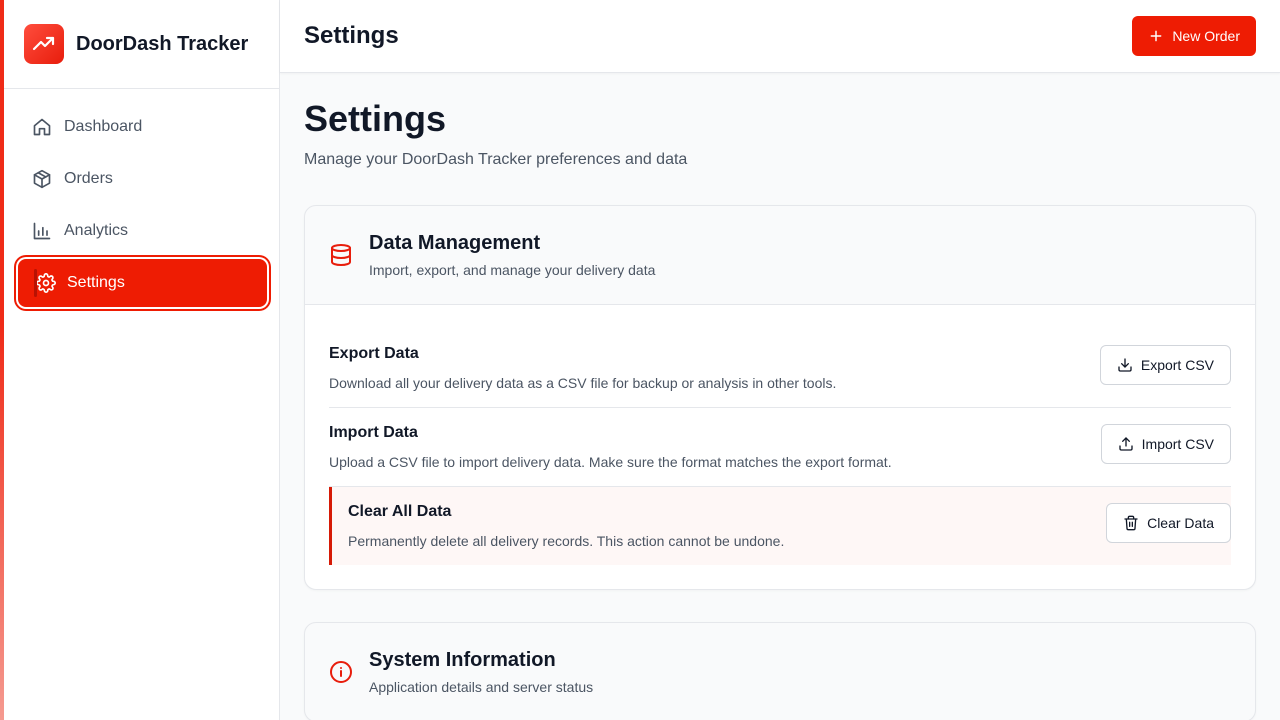 The height and width of the screenshot is (720, 1280). Describe the element at coordinates (103, 126) in the screenshot. I see `sidebar-item-label: Dashboard` at that location.